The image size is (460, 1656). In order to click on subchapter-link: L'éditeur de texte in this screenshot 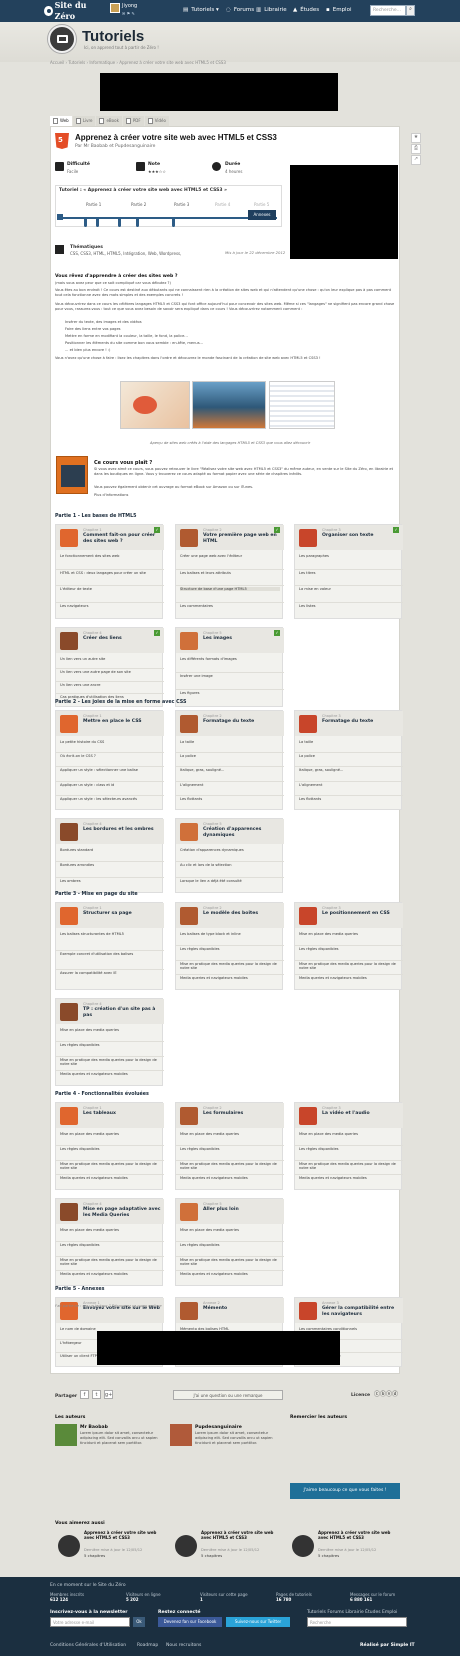, I will do `click(110, 589)`.